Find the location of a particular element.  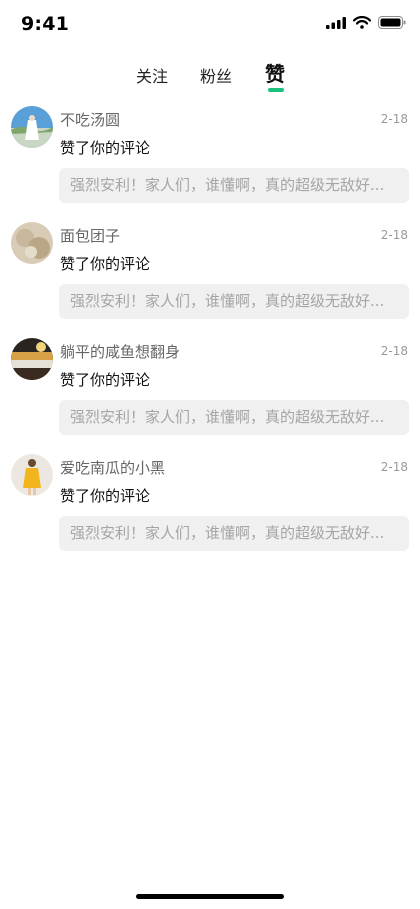

status-bar: 9:41 is located at coordinates (210, 25).